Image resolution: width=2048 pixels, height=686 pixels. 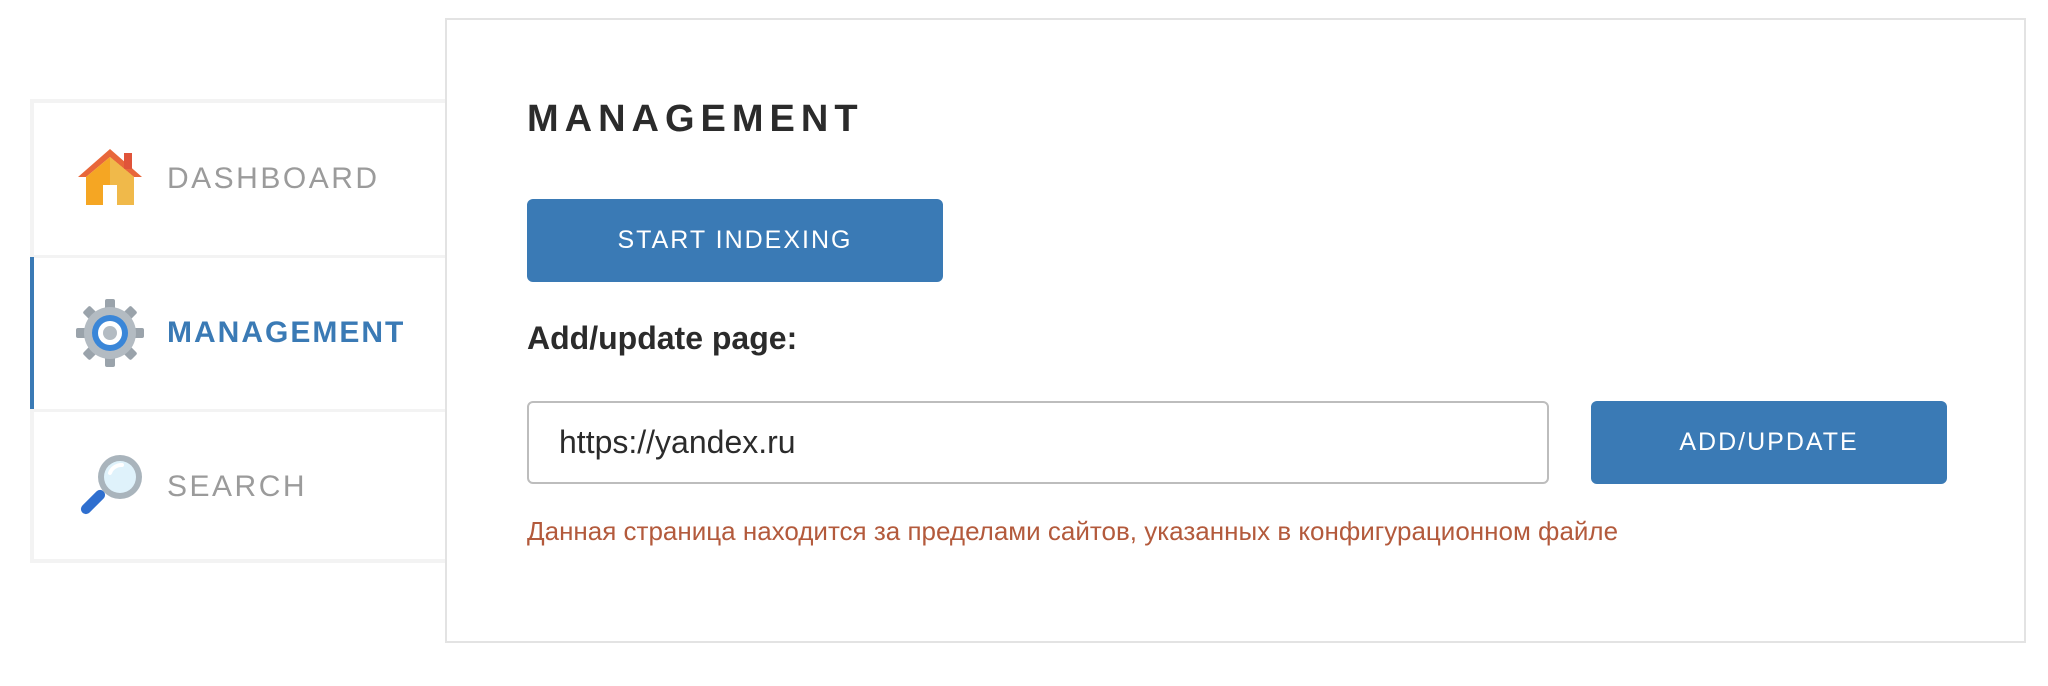 What do you see at coordinates (286, 332) in the screenshot?
I see `sidebar-item-label: MANAGEMENT` at bounding box center [286, 332].